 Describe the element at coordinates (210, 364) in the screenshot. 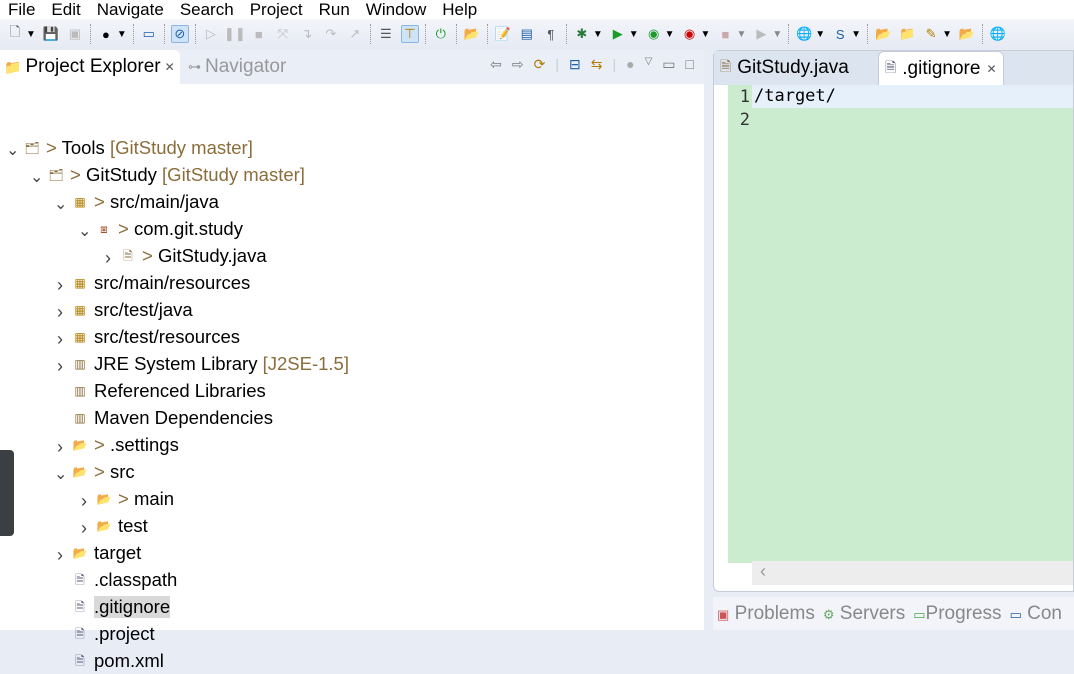

I see `tree-item: ▥ JRE System Library [J2SE-1.5]` at that location.